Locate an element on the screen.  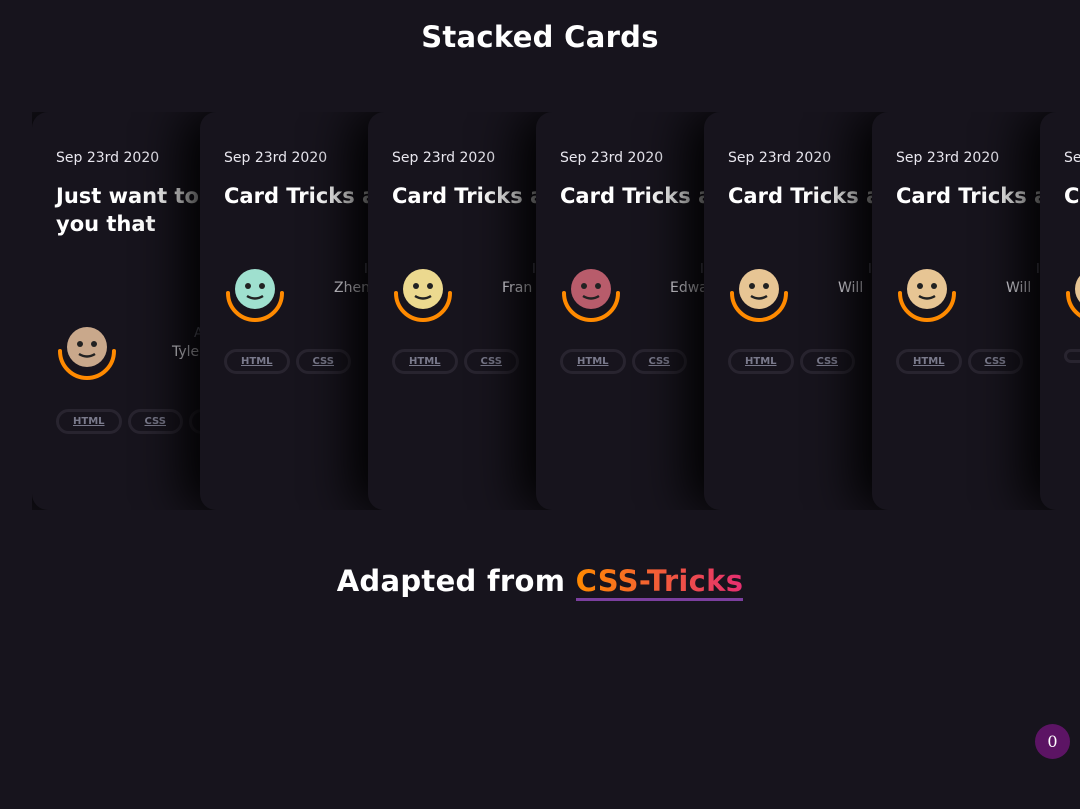
author-name: Tyle is located at coordinates (185, 352).